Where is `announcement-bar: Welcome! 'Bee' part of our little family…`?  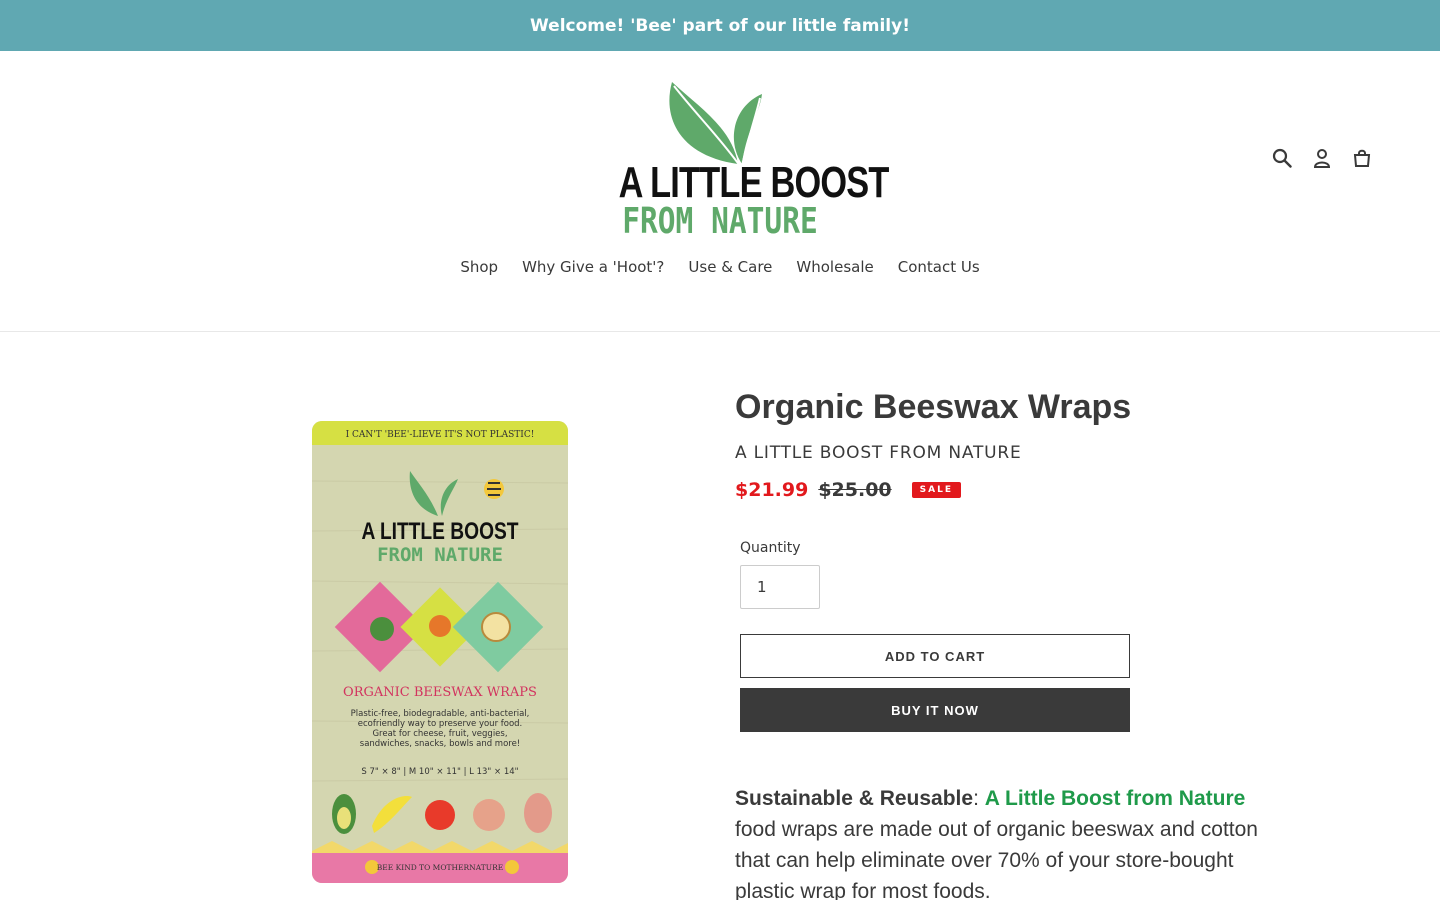
announcement-bar: Welcome! 'Bee' part of our little family… is located at coordinates (720, 25).